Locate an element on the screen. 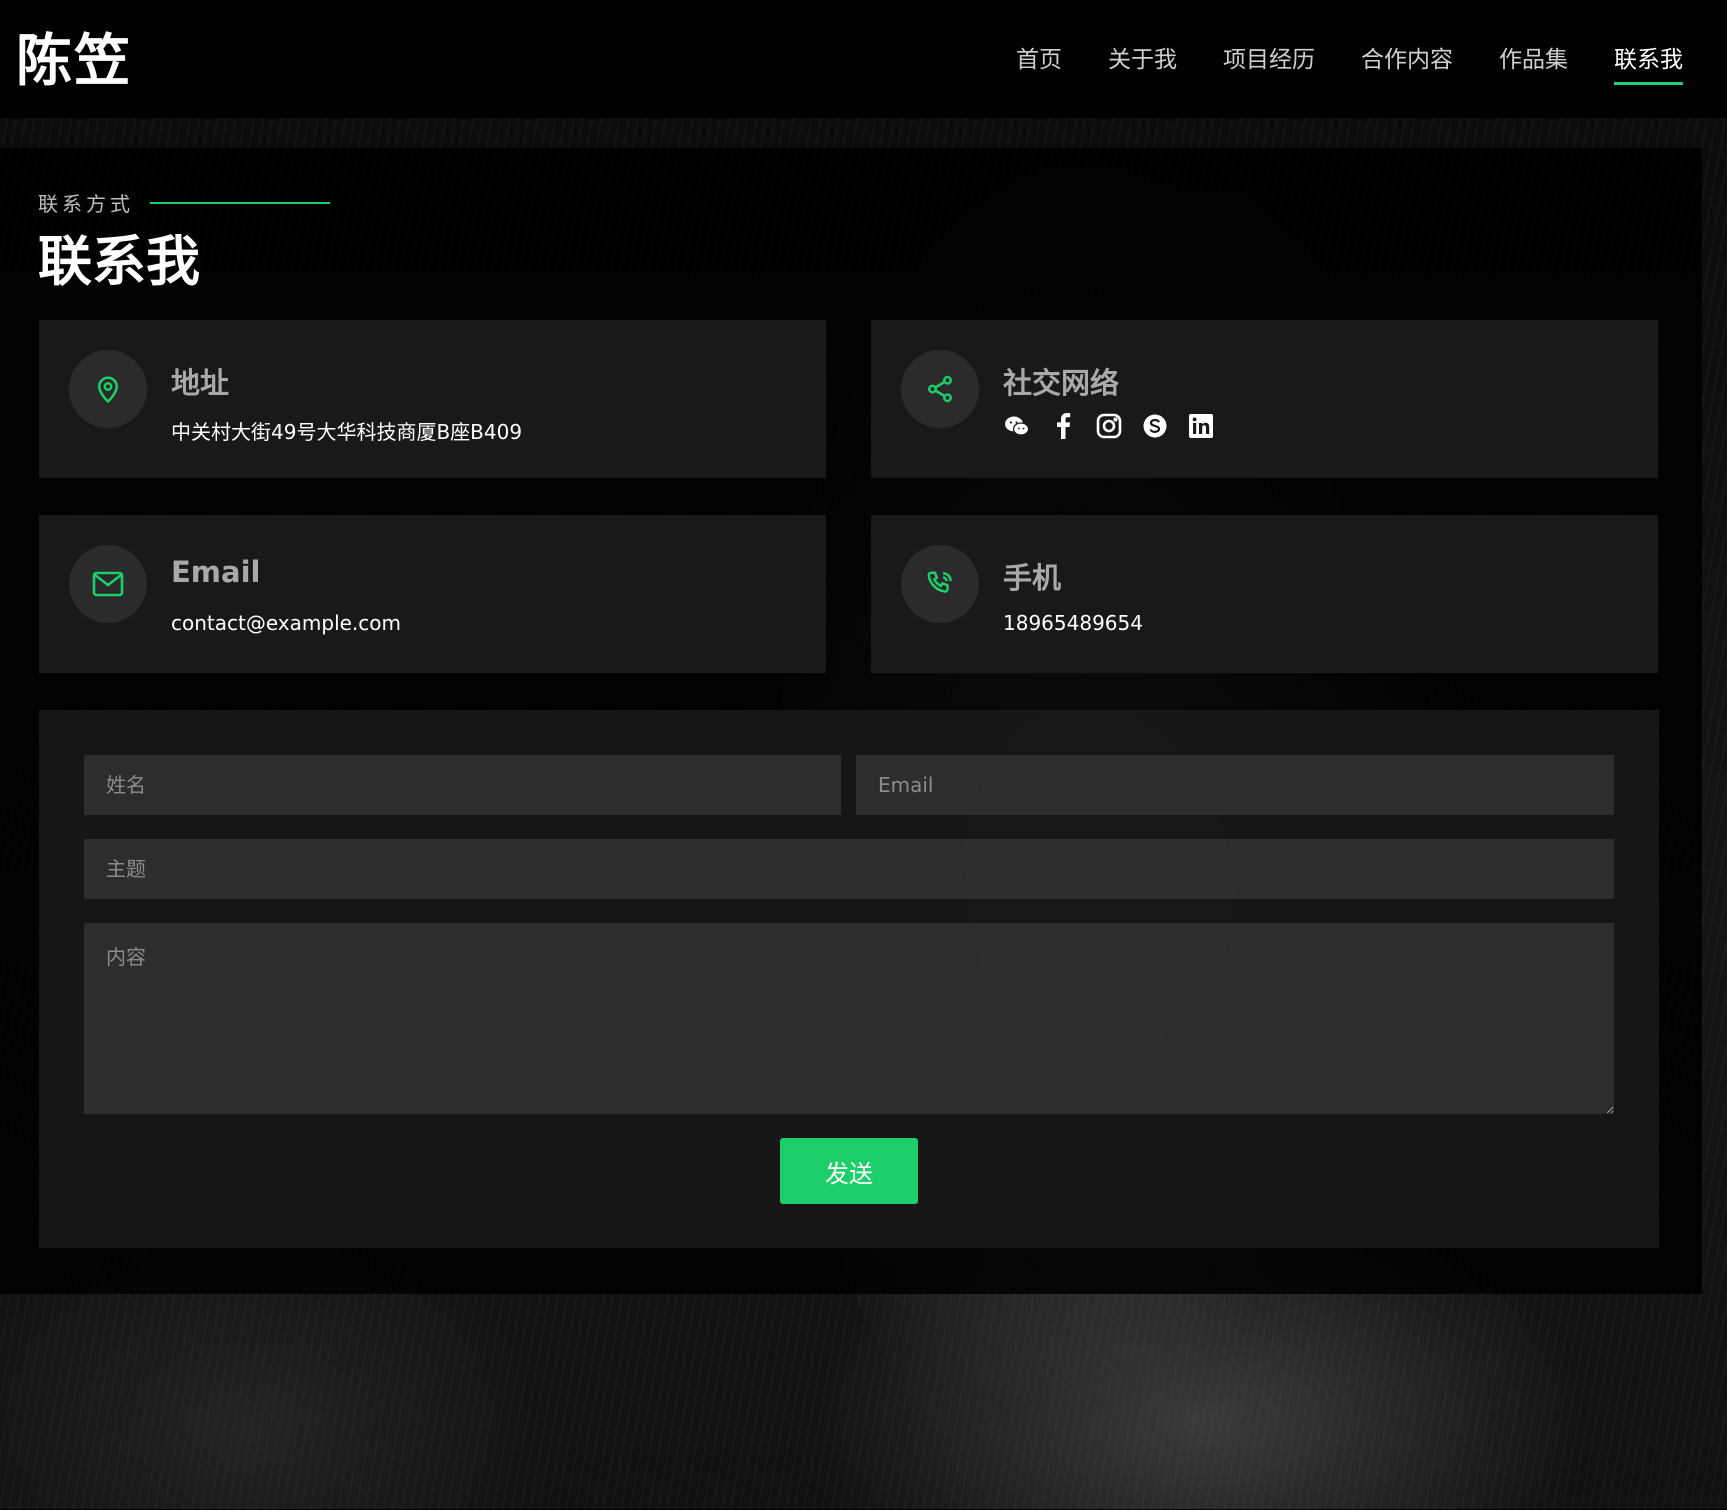 This screenshot has width=1727, height=1510. address-value: 中关村大街49号大华科技商厦B座B409 is located at coordinates (347, 432).